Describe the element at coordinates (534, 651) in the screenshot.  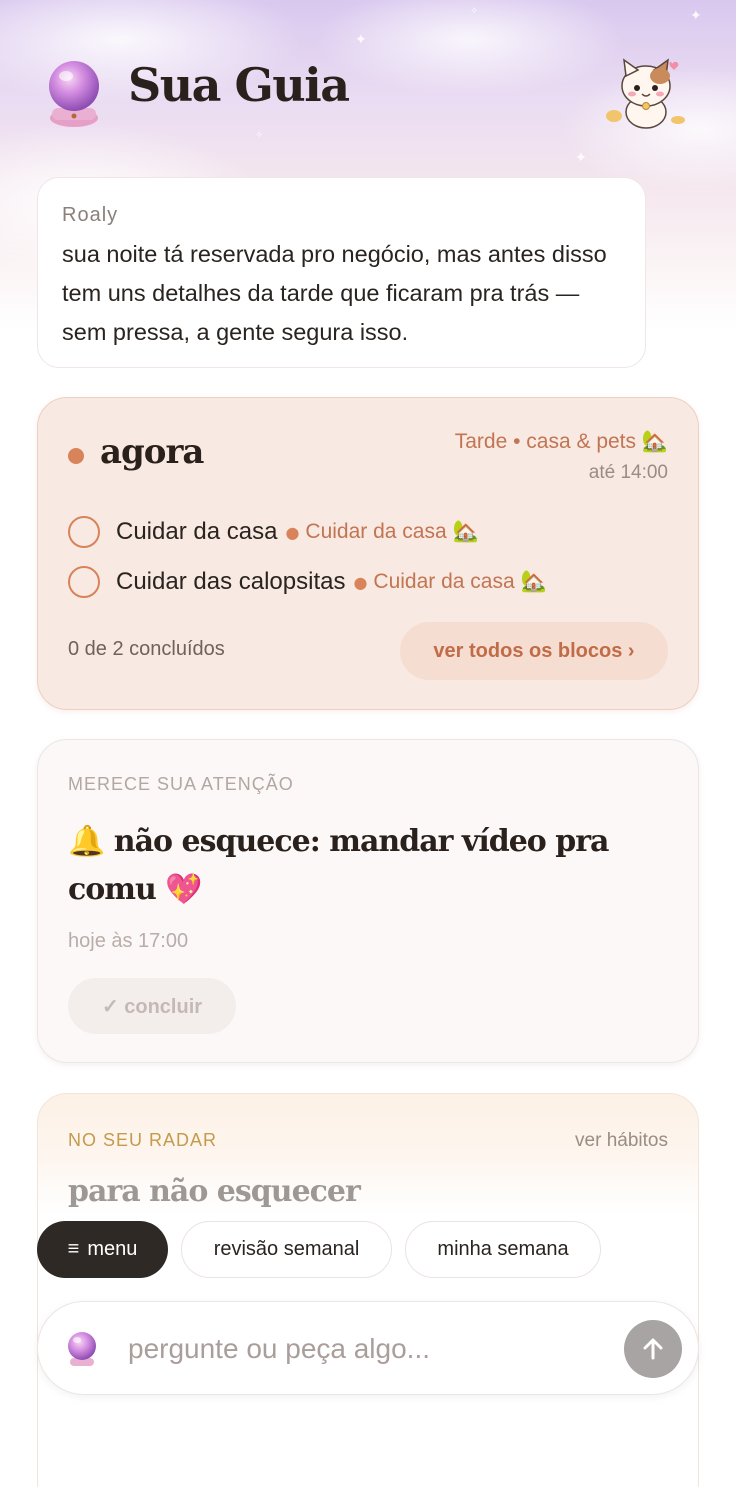
I see `view-all-blocks-button: ver todos os blocos ›` at that location.